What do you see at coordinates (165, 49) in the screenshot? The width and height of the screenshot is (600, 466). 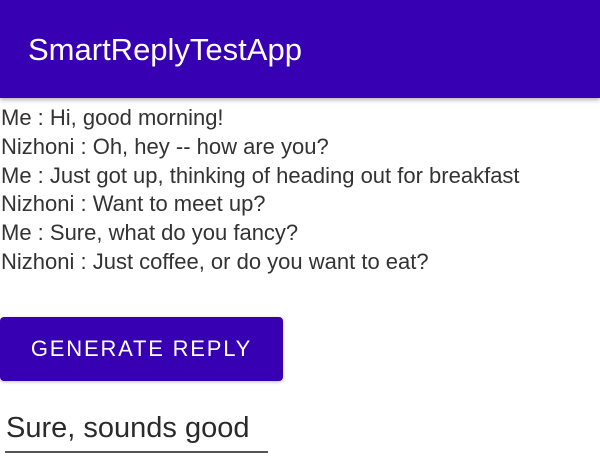 I see `app-title: SmartReplyTestApp` at bounding box center [165, 49].